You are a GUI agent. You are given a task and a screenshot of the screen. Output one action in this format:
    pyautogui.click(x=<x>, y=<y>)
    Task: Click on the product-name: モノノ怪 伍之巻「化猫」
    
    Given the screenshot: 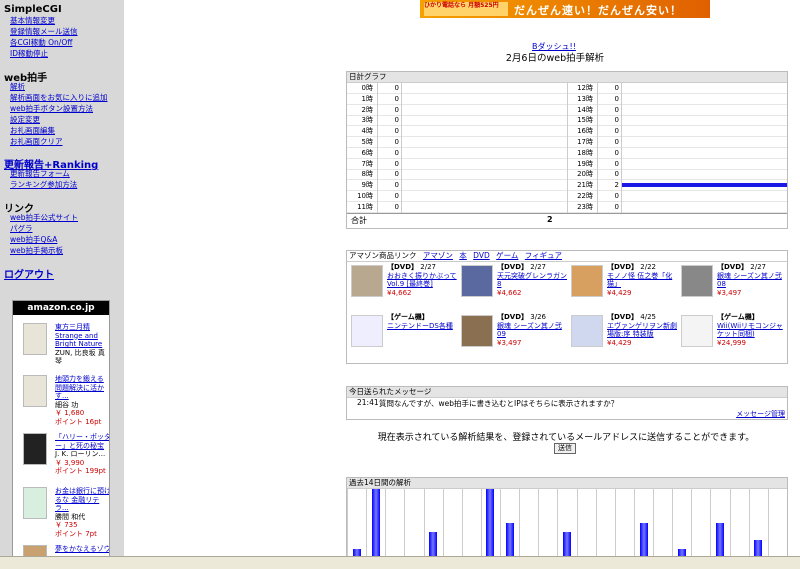 What is the action you would take?
    pyautogui.click(x=639, y=280)
    